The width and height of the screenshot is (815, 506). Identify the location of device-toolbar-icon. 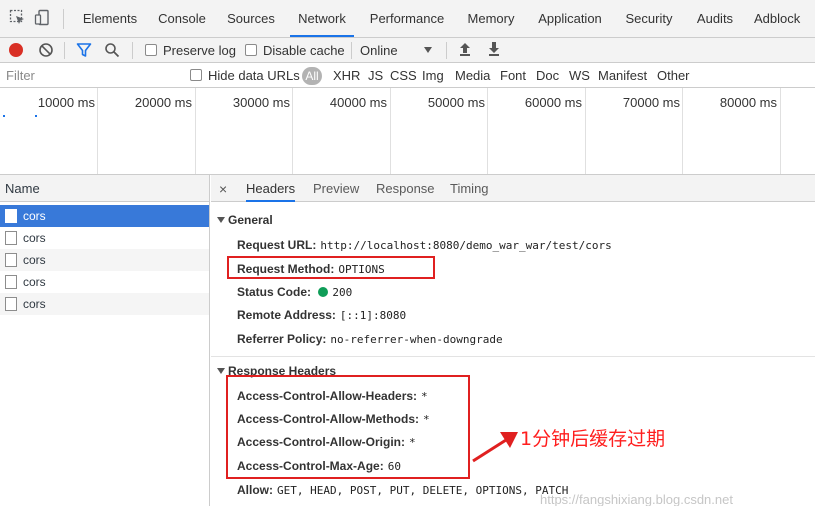
(43, 18).